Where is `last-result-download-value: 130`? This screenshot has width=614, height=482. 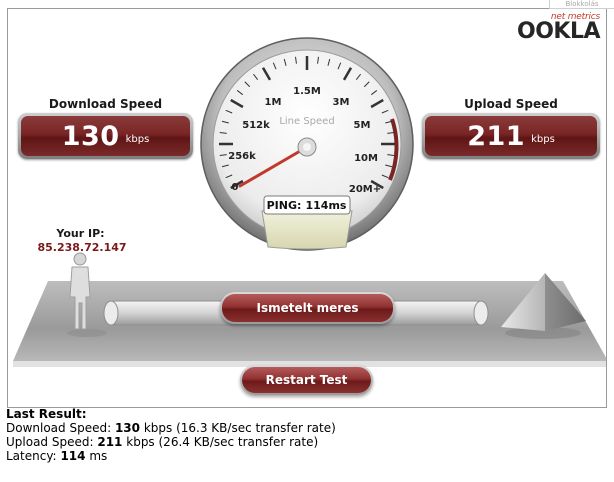 last-result-download-value: 130 is located at coordinates (127, 428).